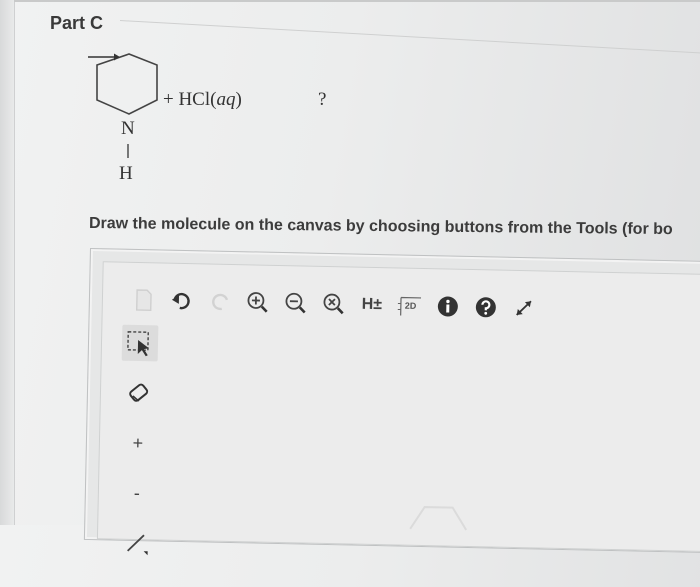 The height and width of the screenshot is (587, 700). Describe the element at coordinates (137, 493) in the screenshot. I see `minus-charge-icon: -` at that location.